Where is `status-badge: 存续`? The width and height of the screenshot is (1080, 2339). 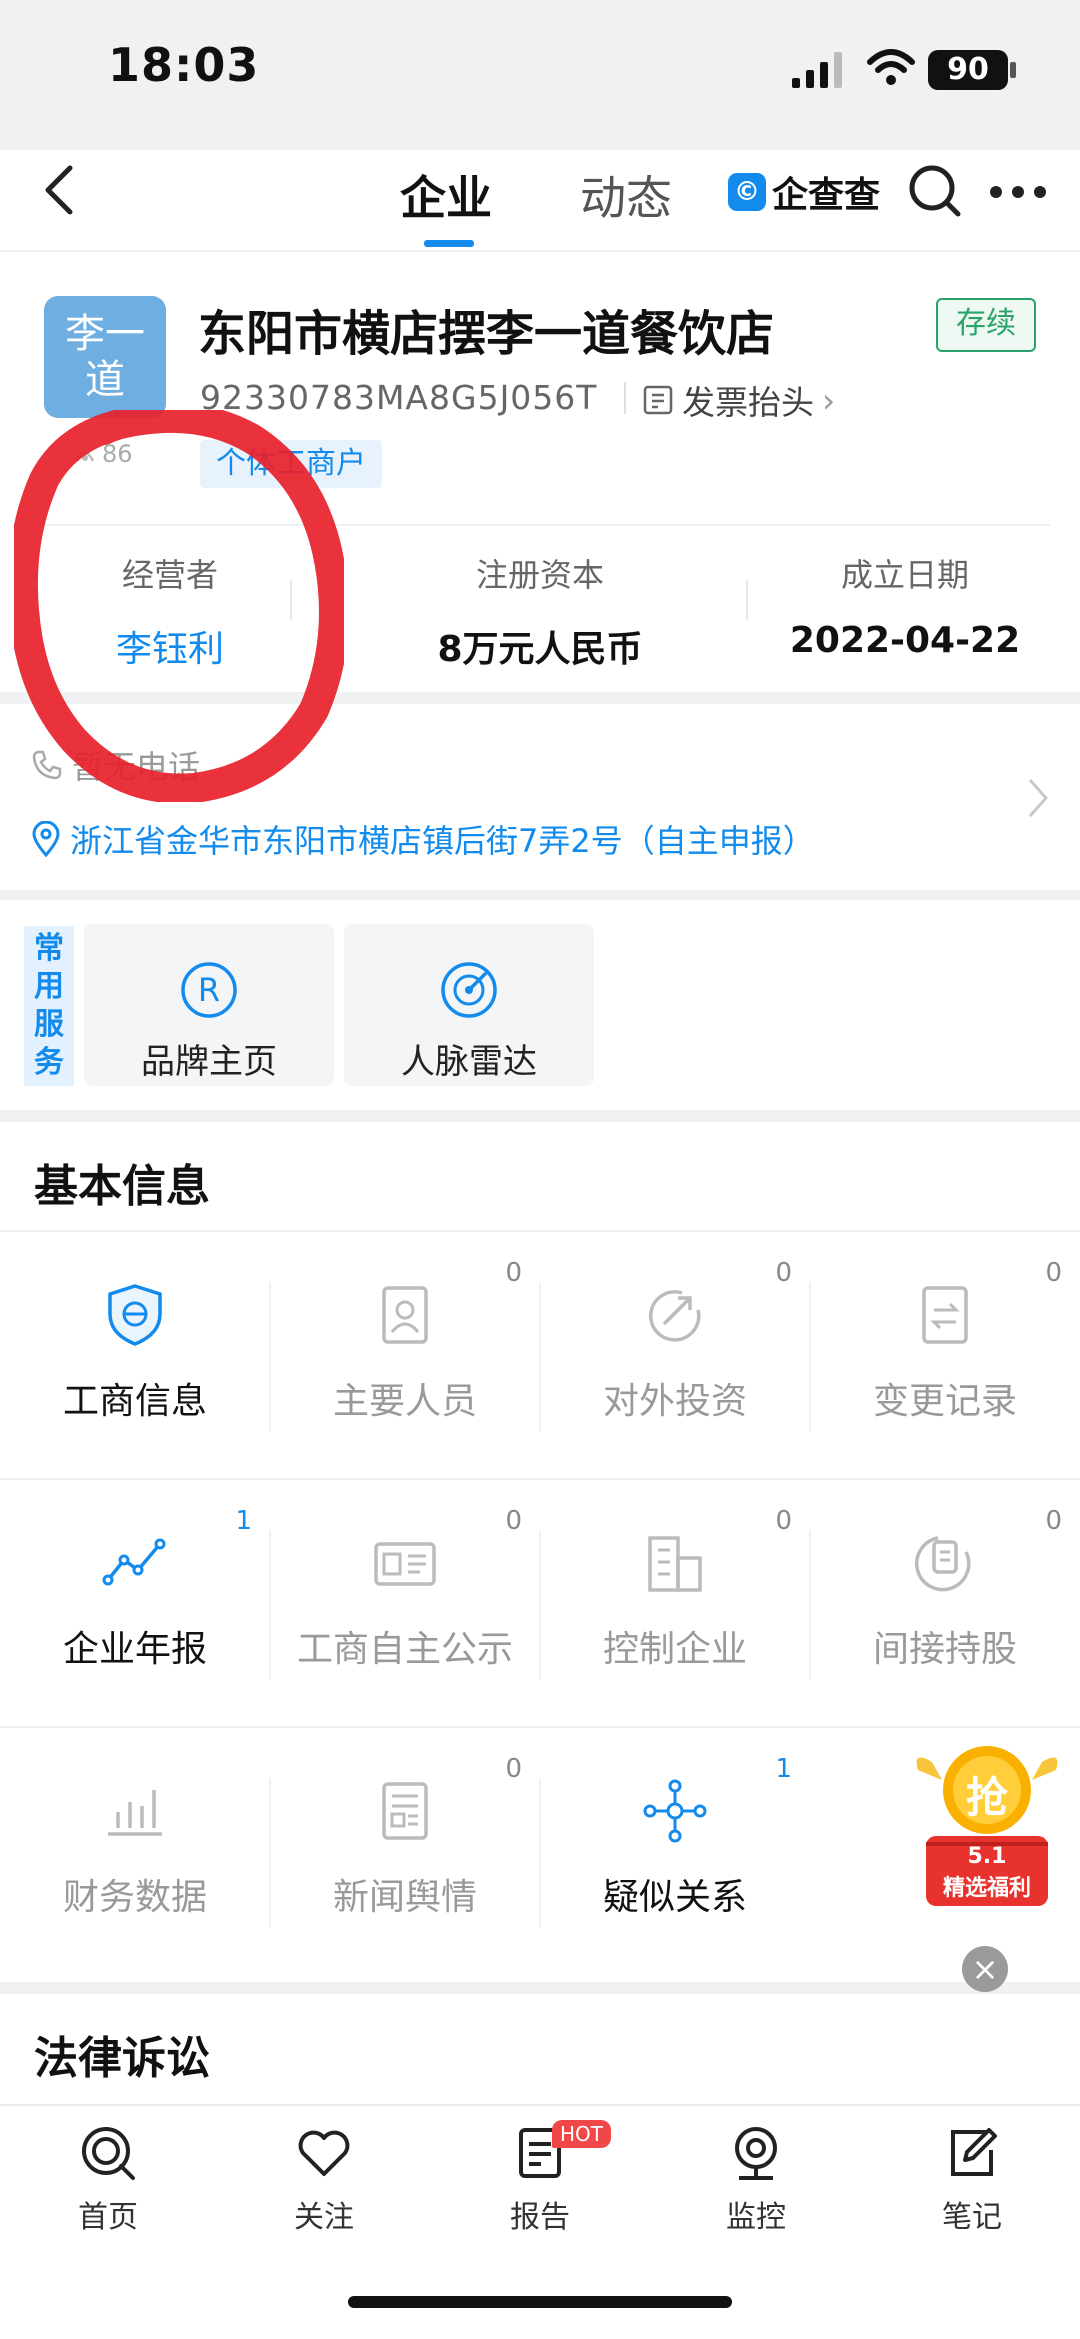
status-badge: 存续 is located at coordinates (986, 325).